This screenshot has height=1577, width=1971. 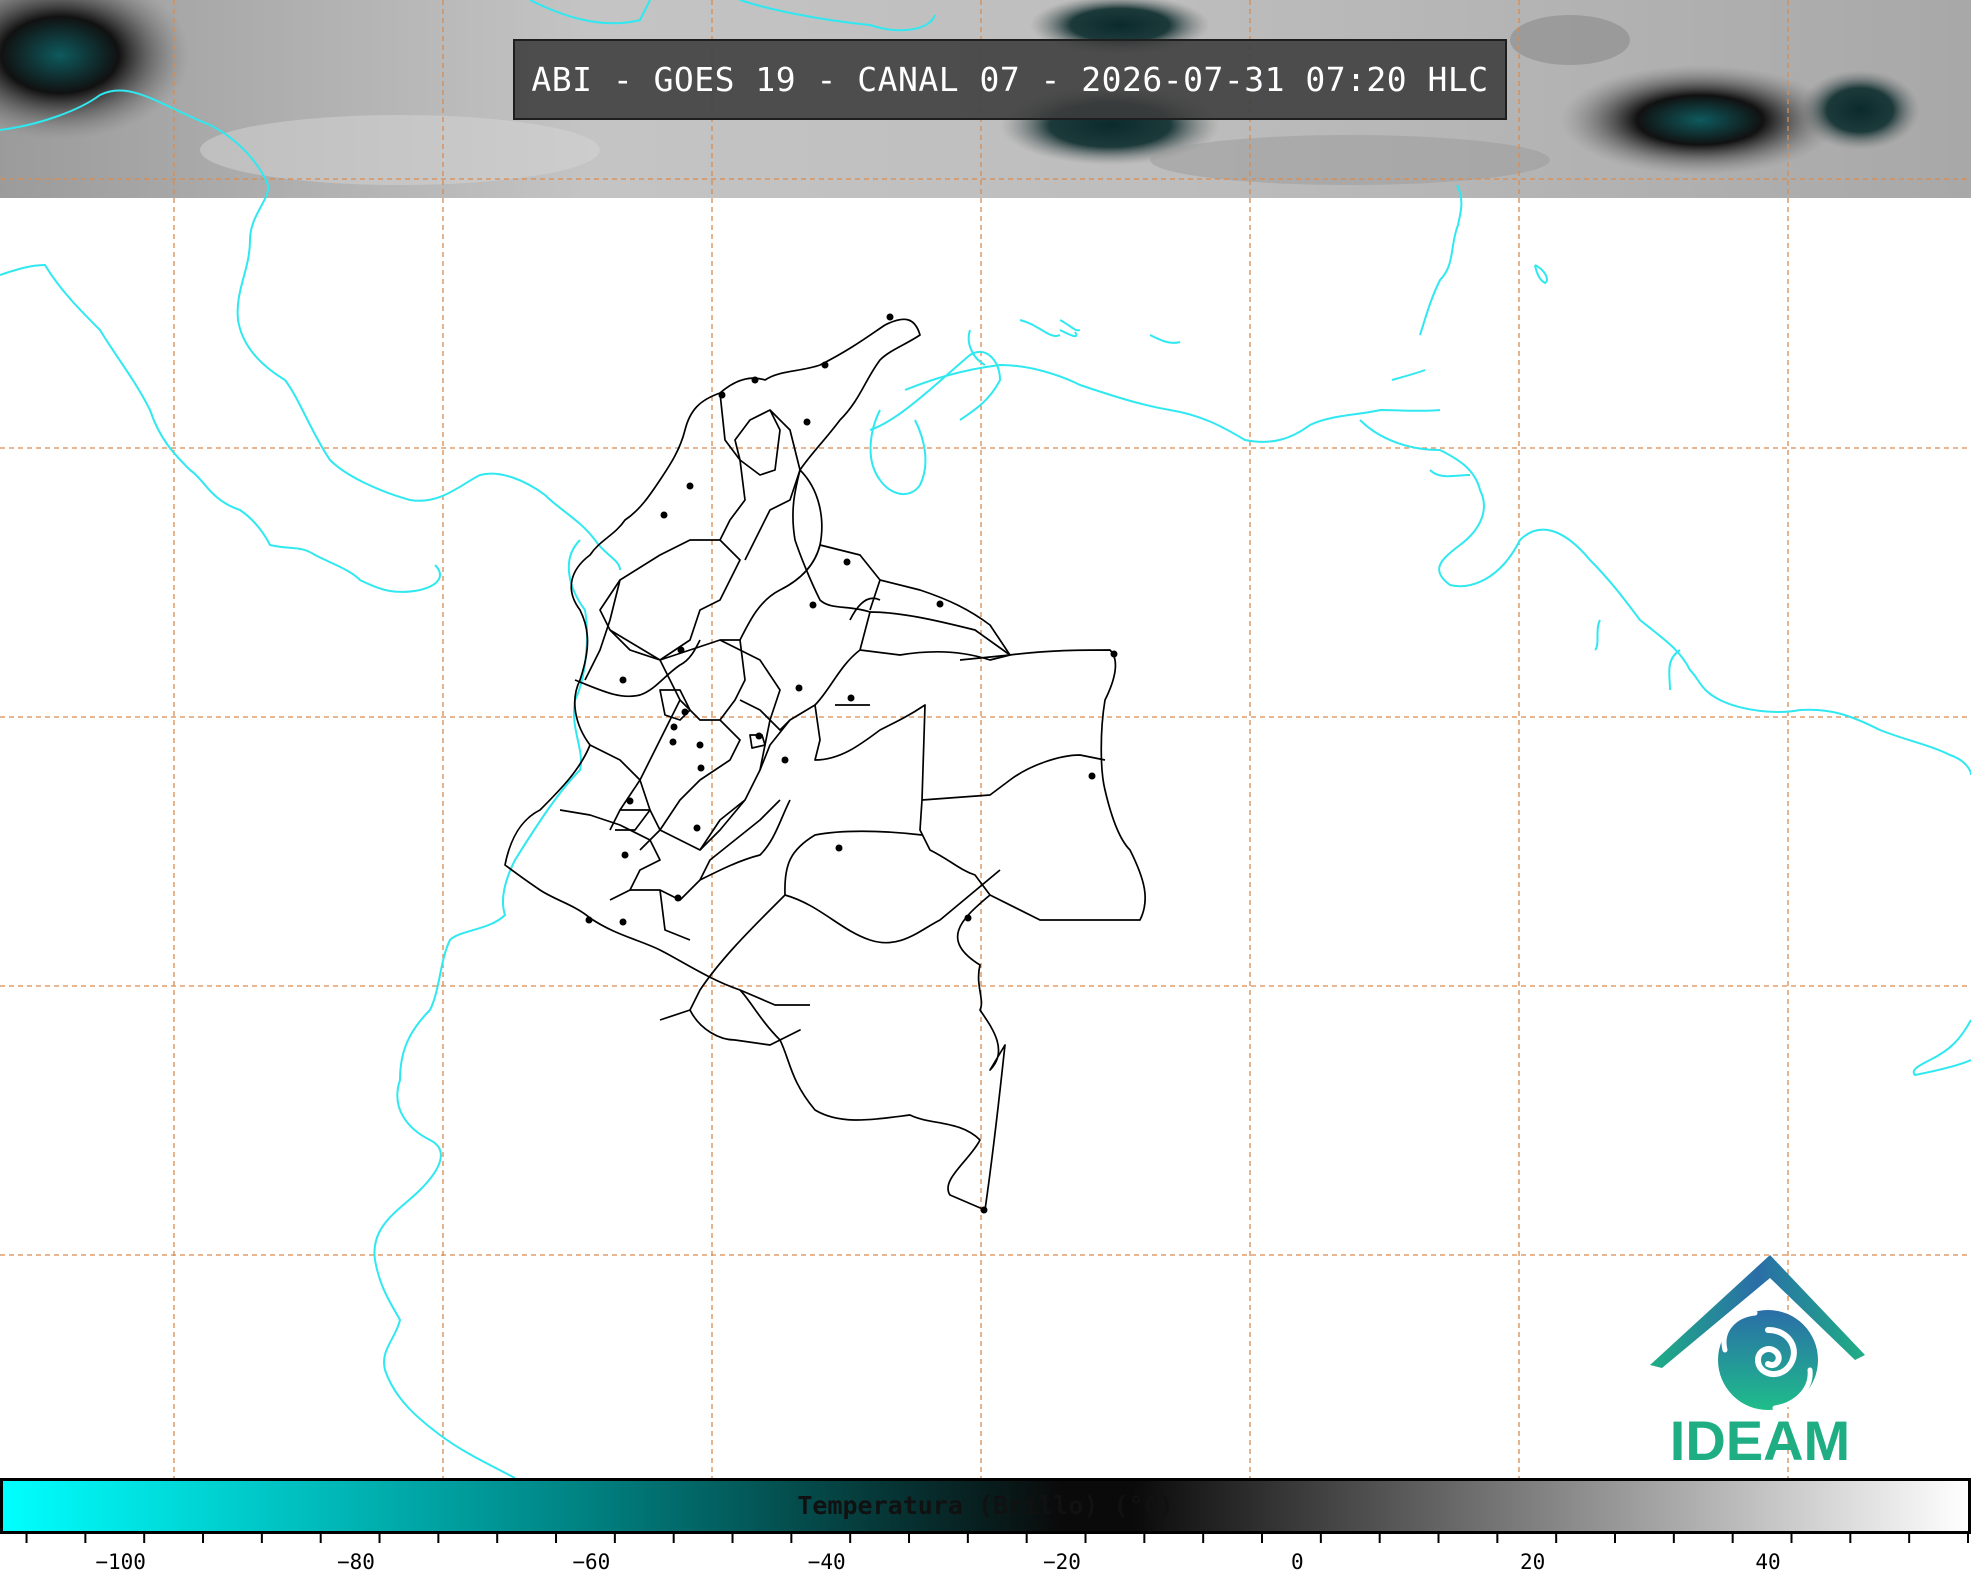 What do you see at coordinates (1768, 1562) in the screenshot?
I see `colorbar-tick-label: 40` at bounding box center [1768, 1562].